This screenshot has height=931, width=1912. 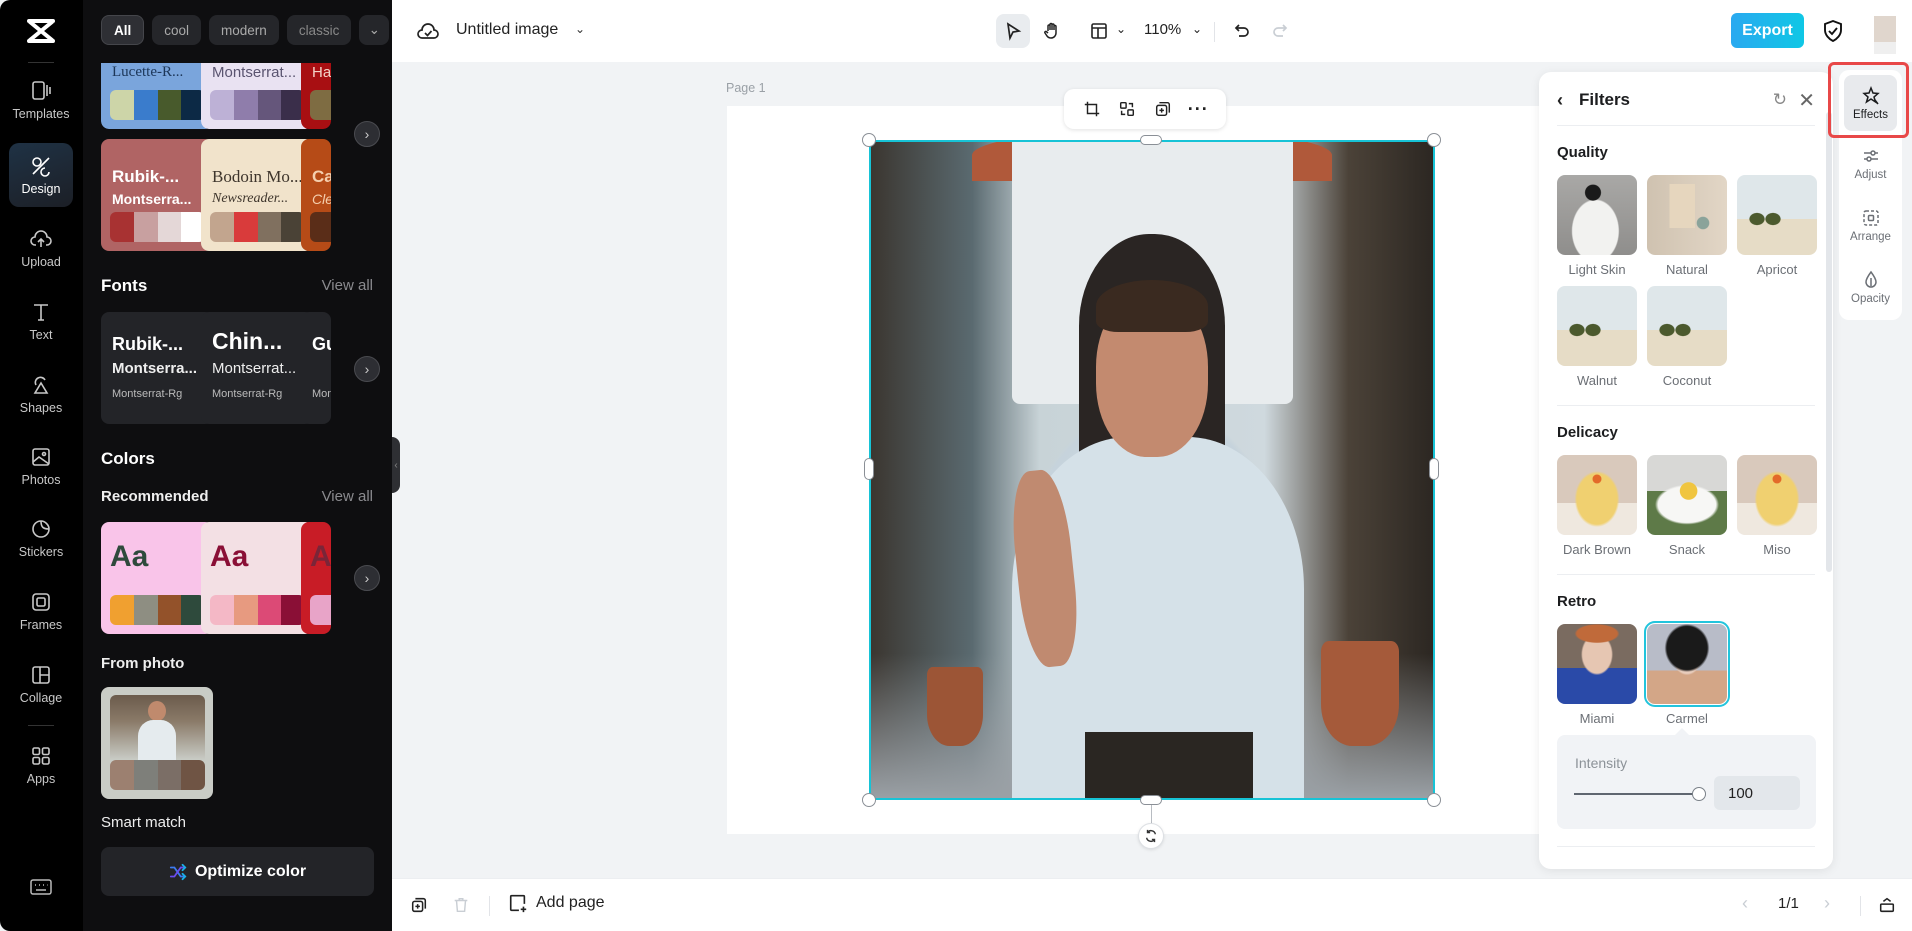 I want to click on prev-page-button: ‹, so click(x=1745, y=903).